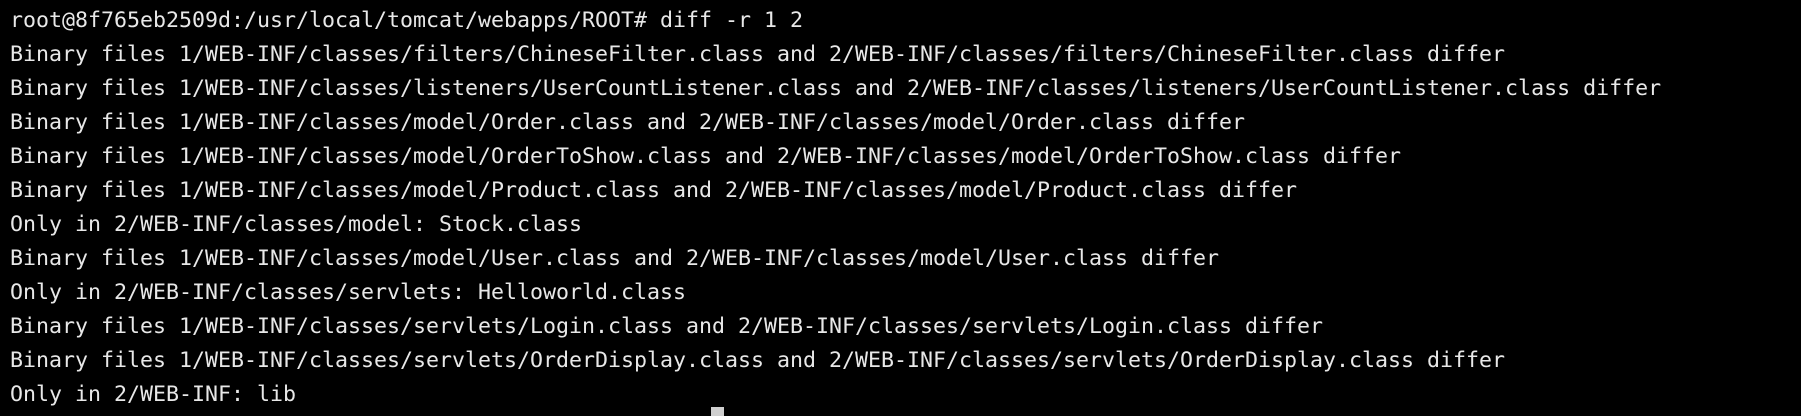  Describe the element at coordinates (732, 20) in the screenshot. I see `command-text: diff -r 1 2` at that location.